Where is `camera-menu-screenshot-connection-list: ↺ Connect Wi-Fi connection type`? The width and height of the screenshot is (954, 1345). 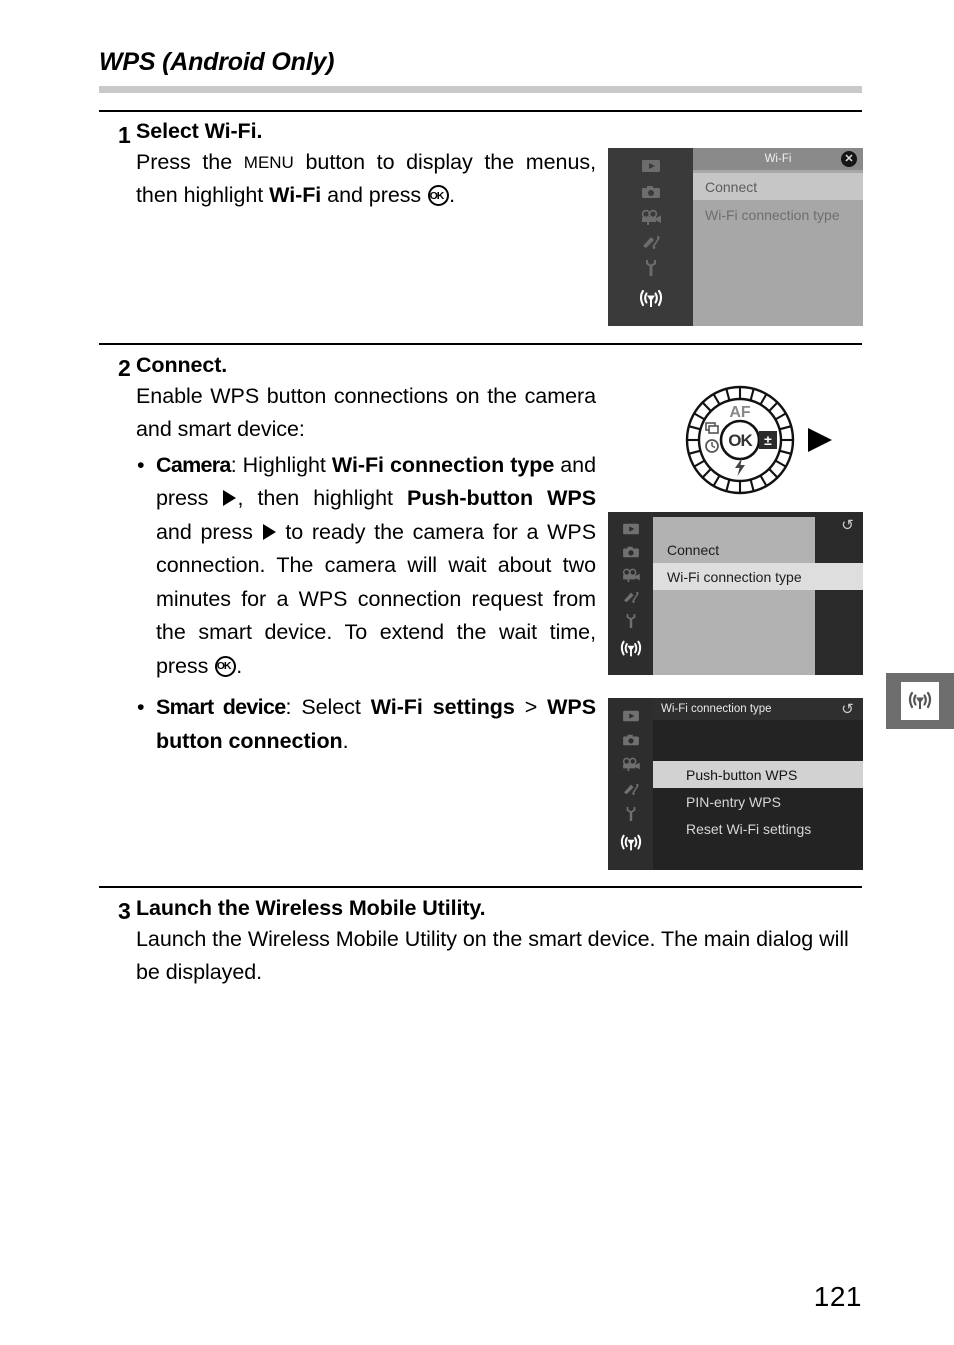 camera-menu-screenshot-connection-list: ↺ Connect Wi-Fi connection type is located at coordinates (735, 593).